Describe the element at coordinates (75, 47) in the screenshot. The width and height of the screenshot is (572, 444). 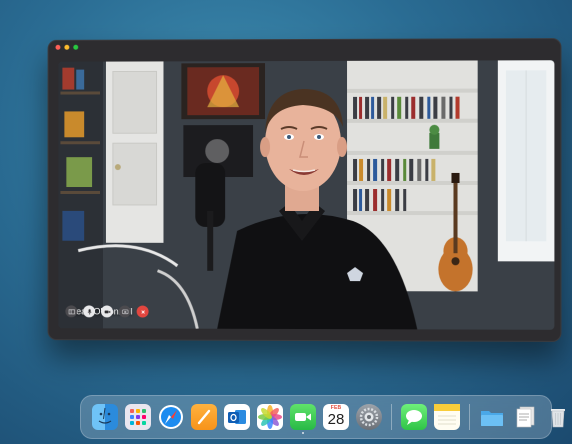
I see `maximize-window-button` at that location.